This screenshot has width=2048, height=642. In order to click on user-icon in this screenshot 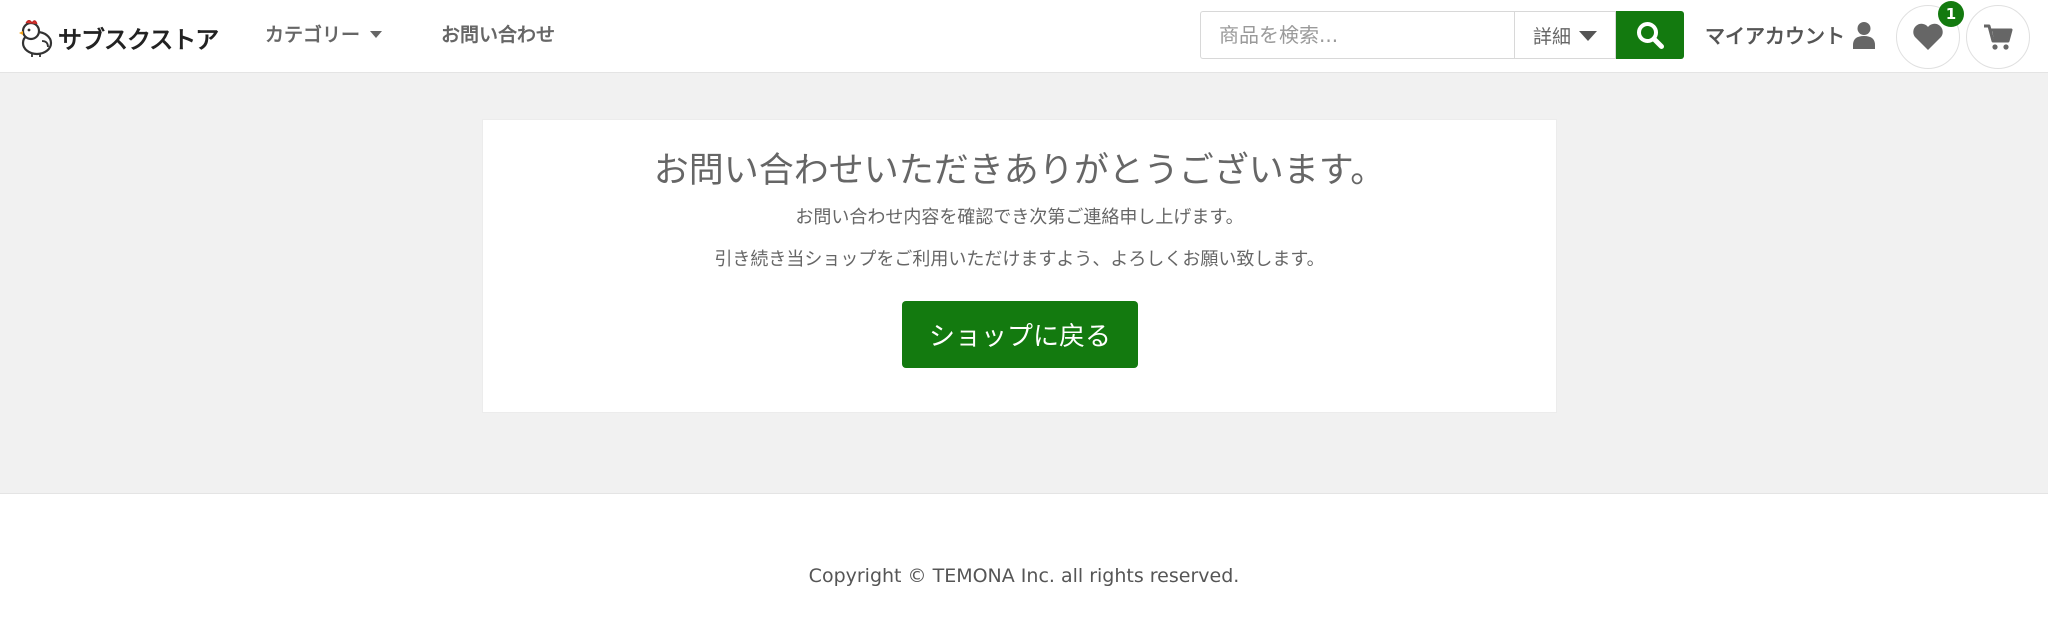, I will do `click(1864, 35)`.